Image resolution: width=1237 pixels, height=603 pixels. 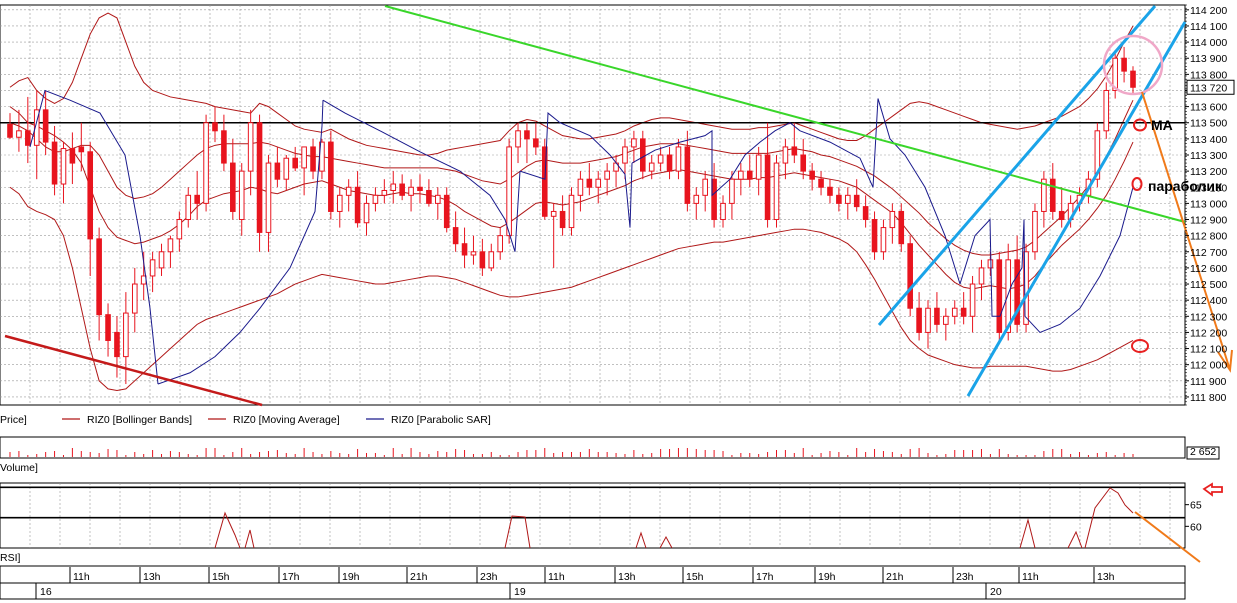 I want to click on volume-frame, so click(x=593, y=447).